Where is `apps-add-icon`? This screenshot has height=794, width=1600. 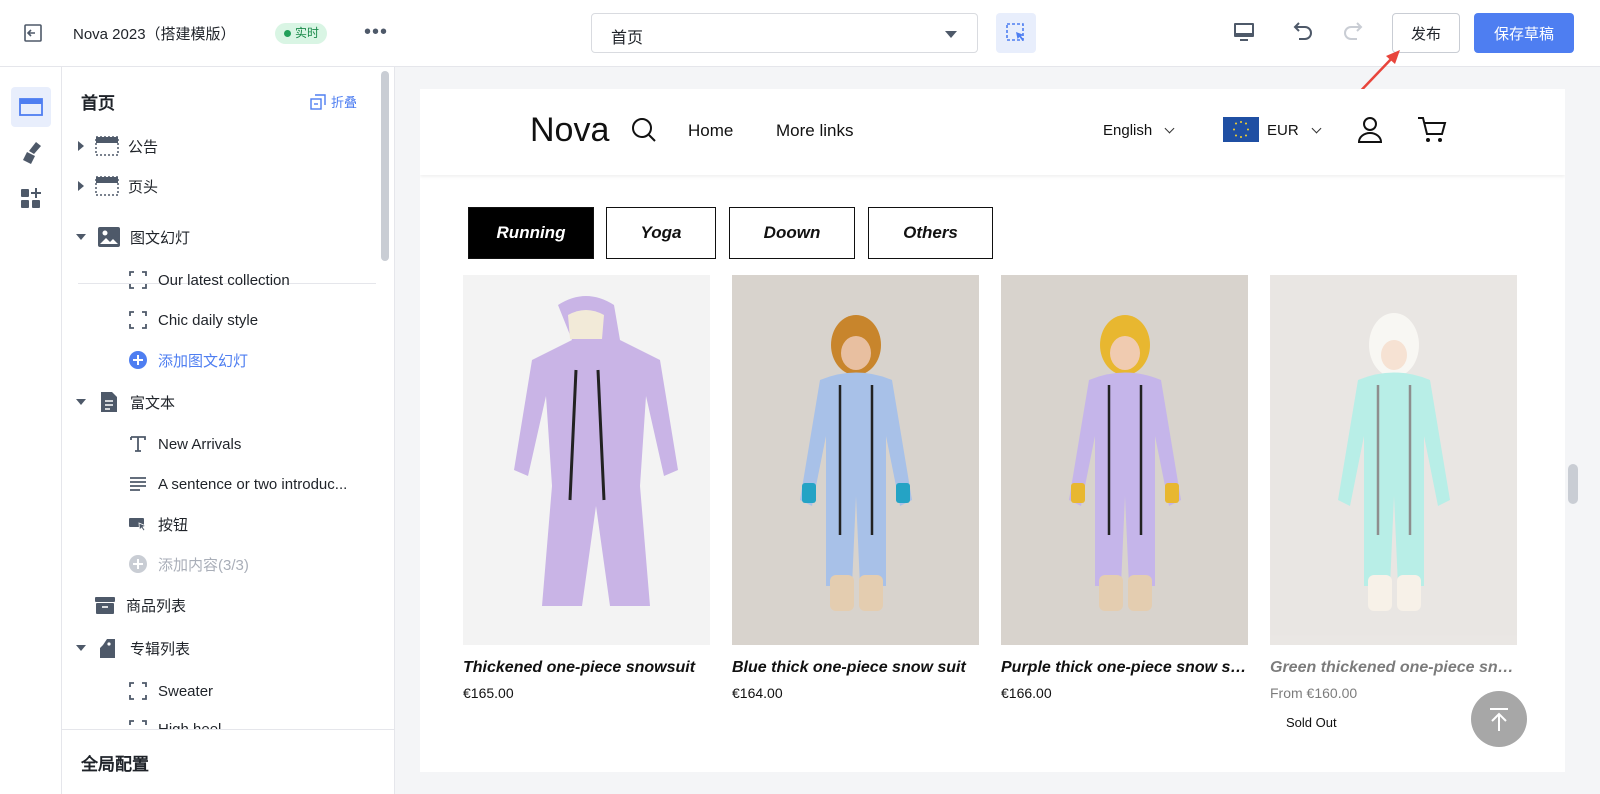
apps-add-icon is located at coordinates (31, 198).